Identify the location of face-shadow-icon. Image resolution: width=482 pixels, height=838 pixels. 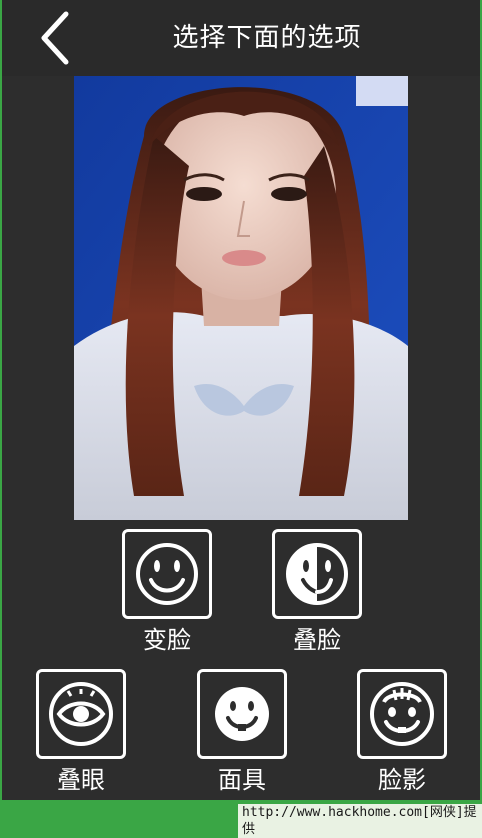
(402, 714).